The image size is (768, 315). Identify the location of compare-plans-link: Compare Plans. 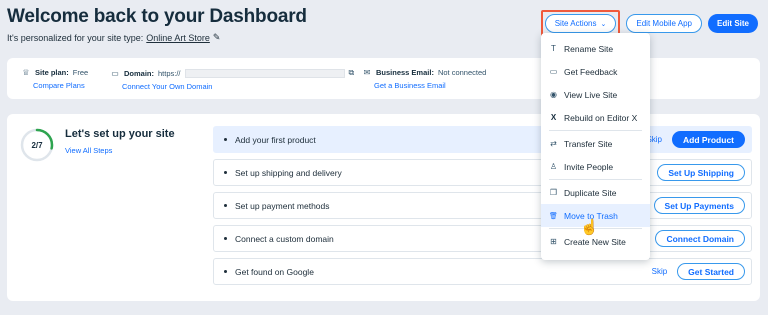
(60, 85).